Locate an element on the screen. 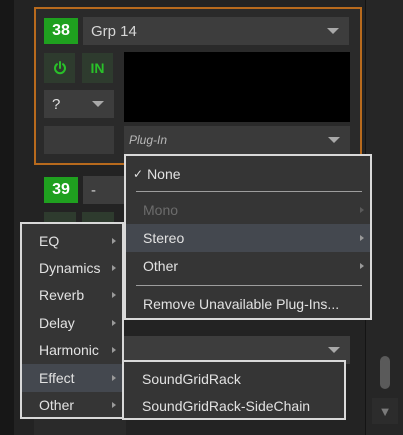 The image size is (403, 435). input-button: IN is located at coordinates (97, 68).